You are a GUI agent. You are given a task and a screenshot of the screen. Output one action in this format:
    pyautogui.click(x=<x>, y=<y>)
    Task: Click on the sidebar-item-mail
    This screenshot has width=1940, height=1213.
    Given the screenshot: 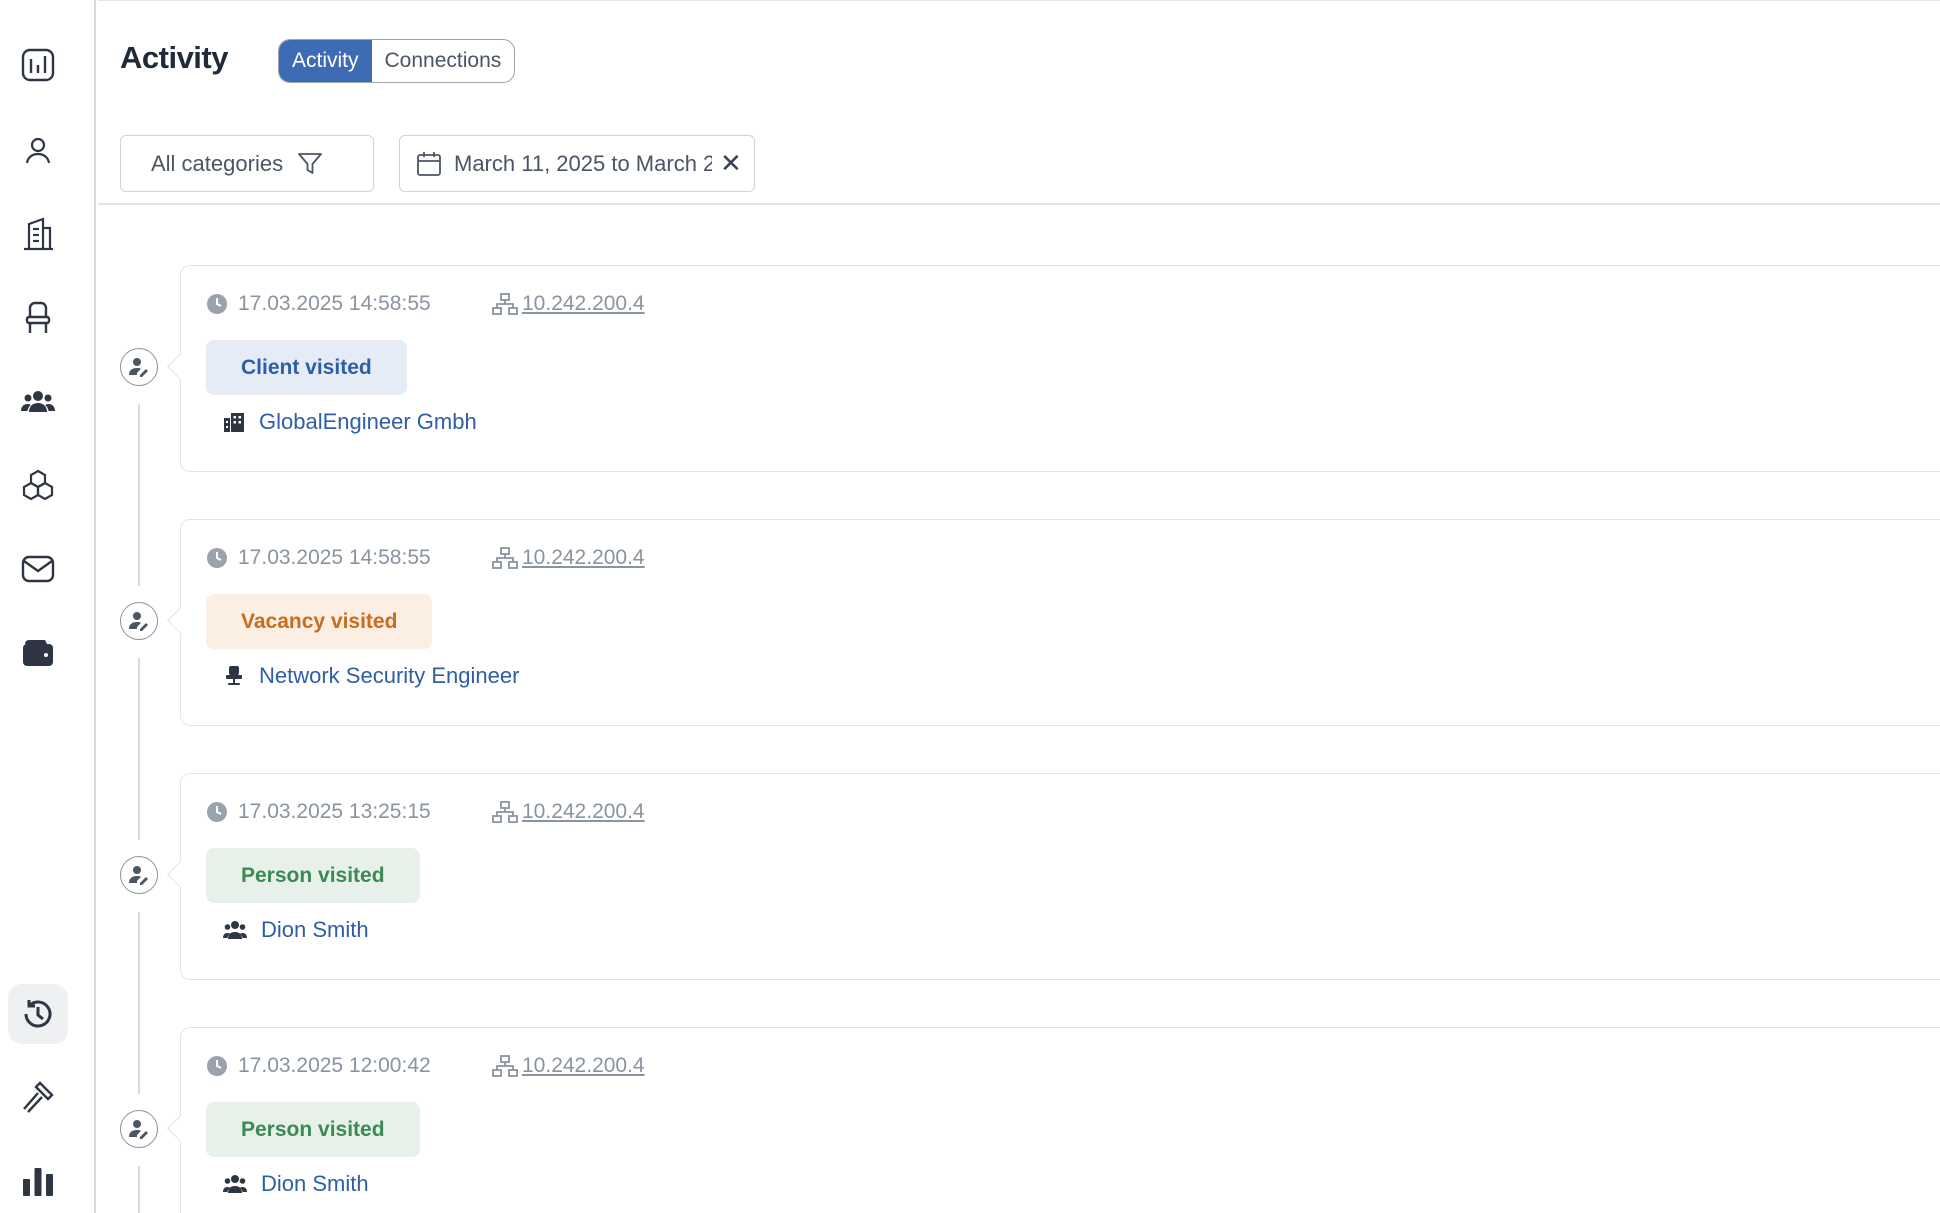 What is the action you would take?
    pyautogui.click(x=38, y=569)
    